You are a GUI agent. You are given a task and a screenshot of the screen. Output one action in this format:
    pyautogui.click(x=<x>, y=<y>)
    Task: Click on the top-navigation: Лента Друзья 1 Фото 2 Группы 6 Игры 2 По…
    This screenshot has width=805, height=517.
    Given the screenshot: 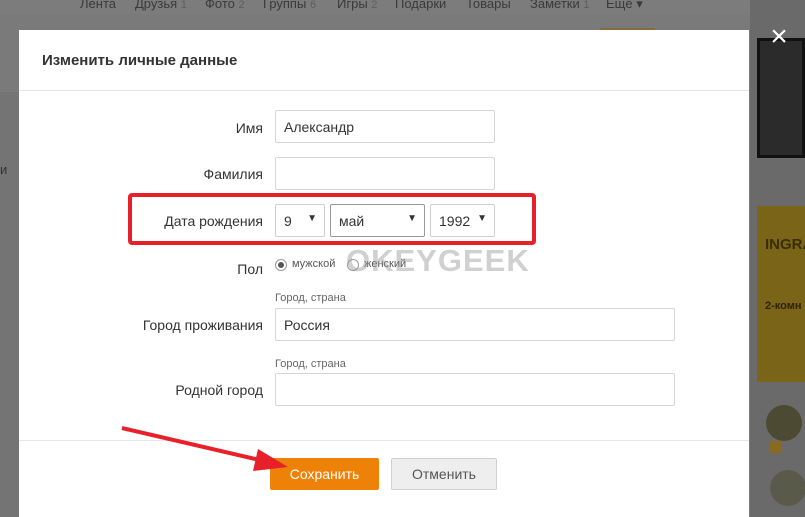 What is the action you would take?
    pyautogui.click(x=380, y=7)
    